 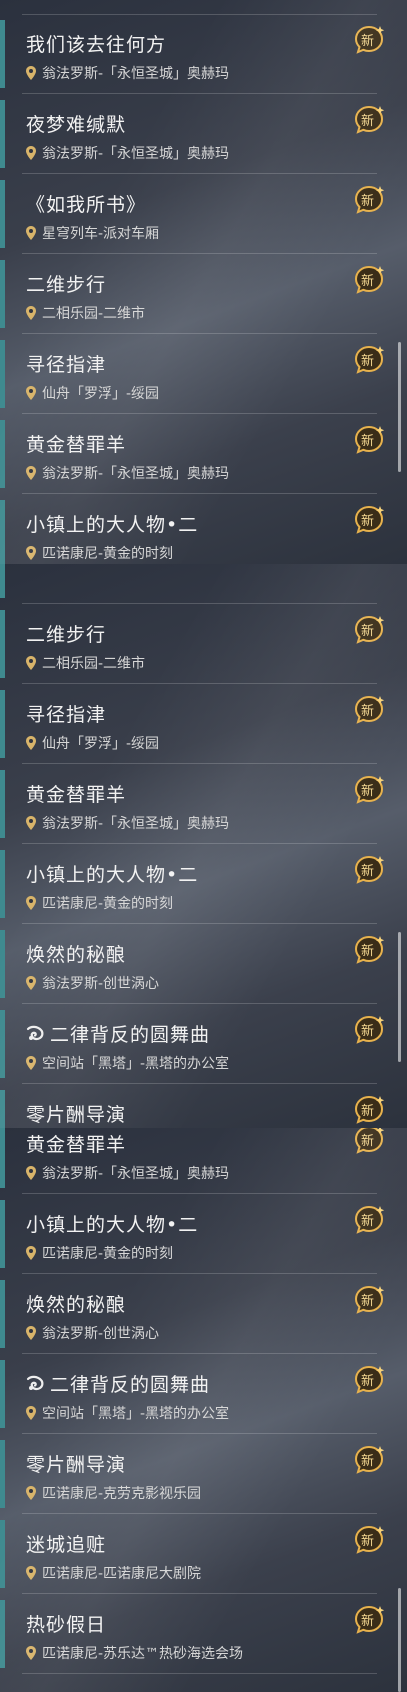 What do you see at coordinates (122, 1574) in the screenshot?
I see `quest-location-text: 匹诺康尼-匹诺康尼大剧院` at bounding box center [122, 1574].